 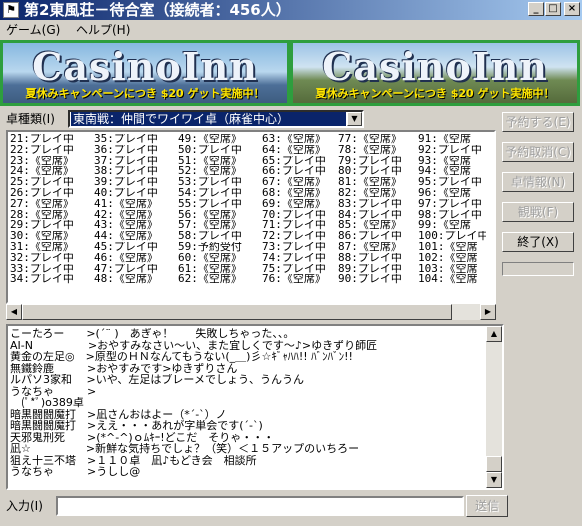 I want to click on table-entry: 63:《空席》, so click(x=300, y=139).